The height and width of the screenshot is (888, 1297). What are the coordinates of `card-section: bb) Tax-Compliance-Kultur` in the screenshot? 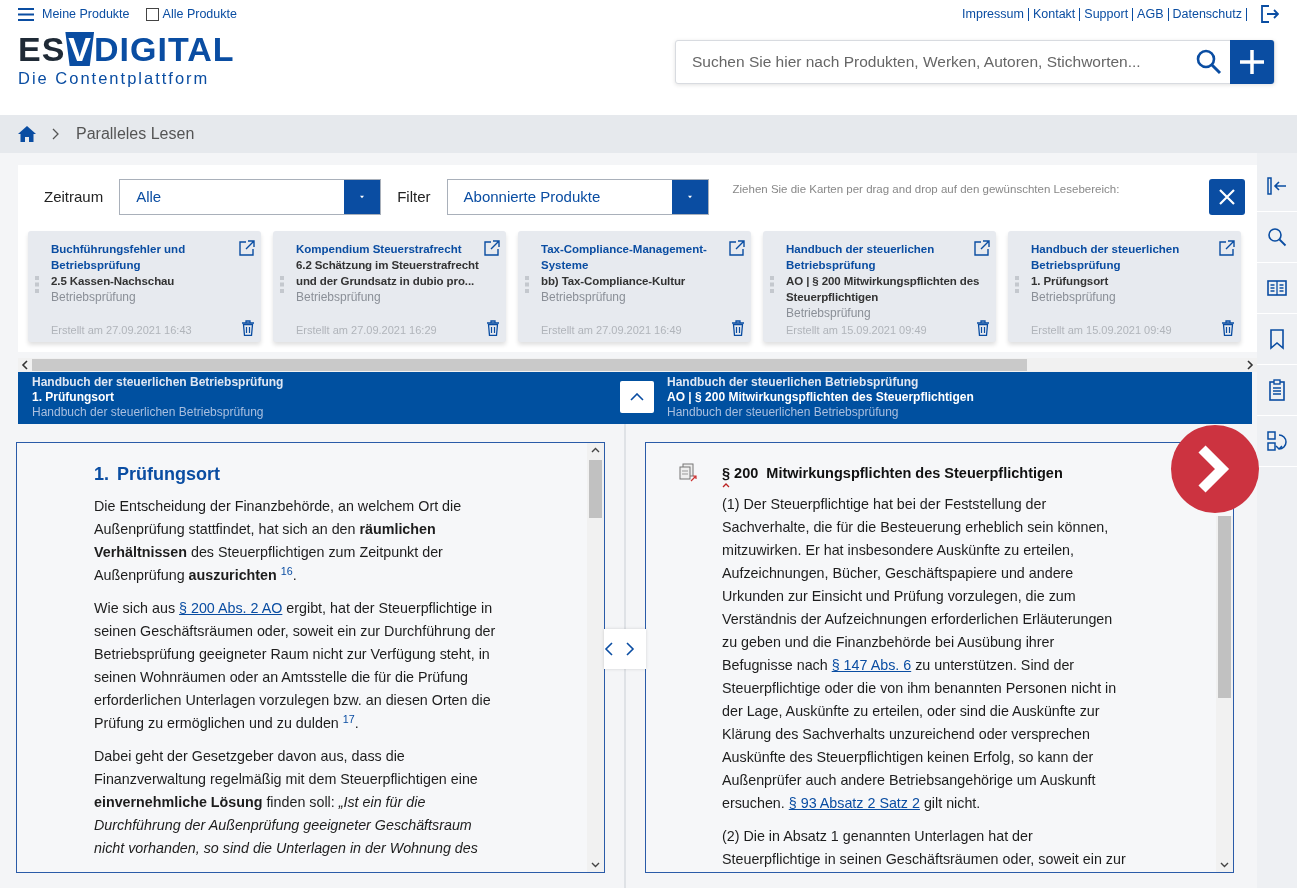 It's located at (638, 281).